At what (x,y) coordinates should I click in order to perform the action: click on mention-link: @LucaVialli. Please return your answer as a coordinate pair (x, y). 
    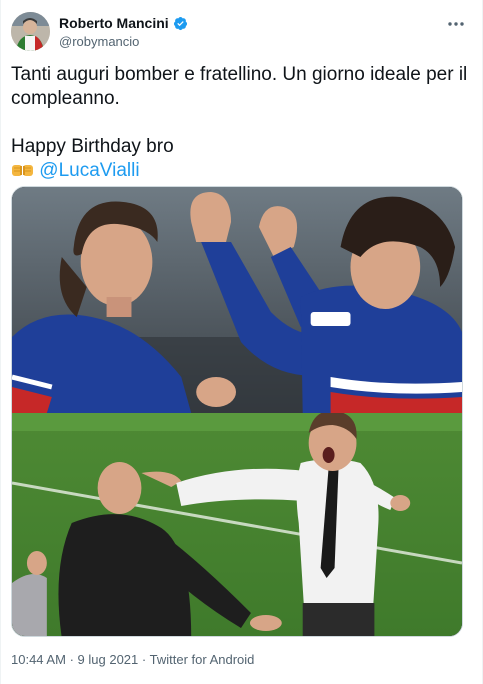
    Looking at the image, I should click on (89, 170).